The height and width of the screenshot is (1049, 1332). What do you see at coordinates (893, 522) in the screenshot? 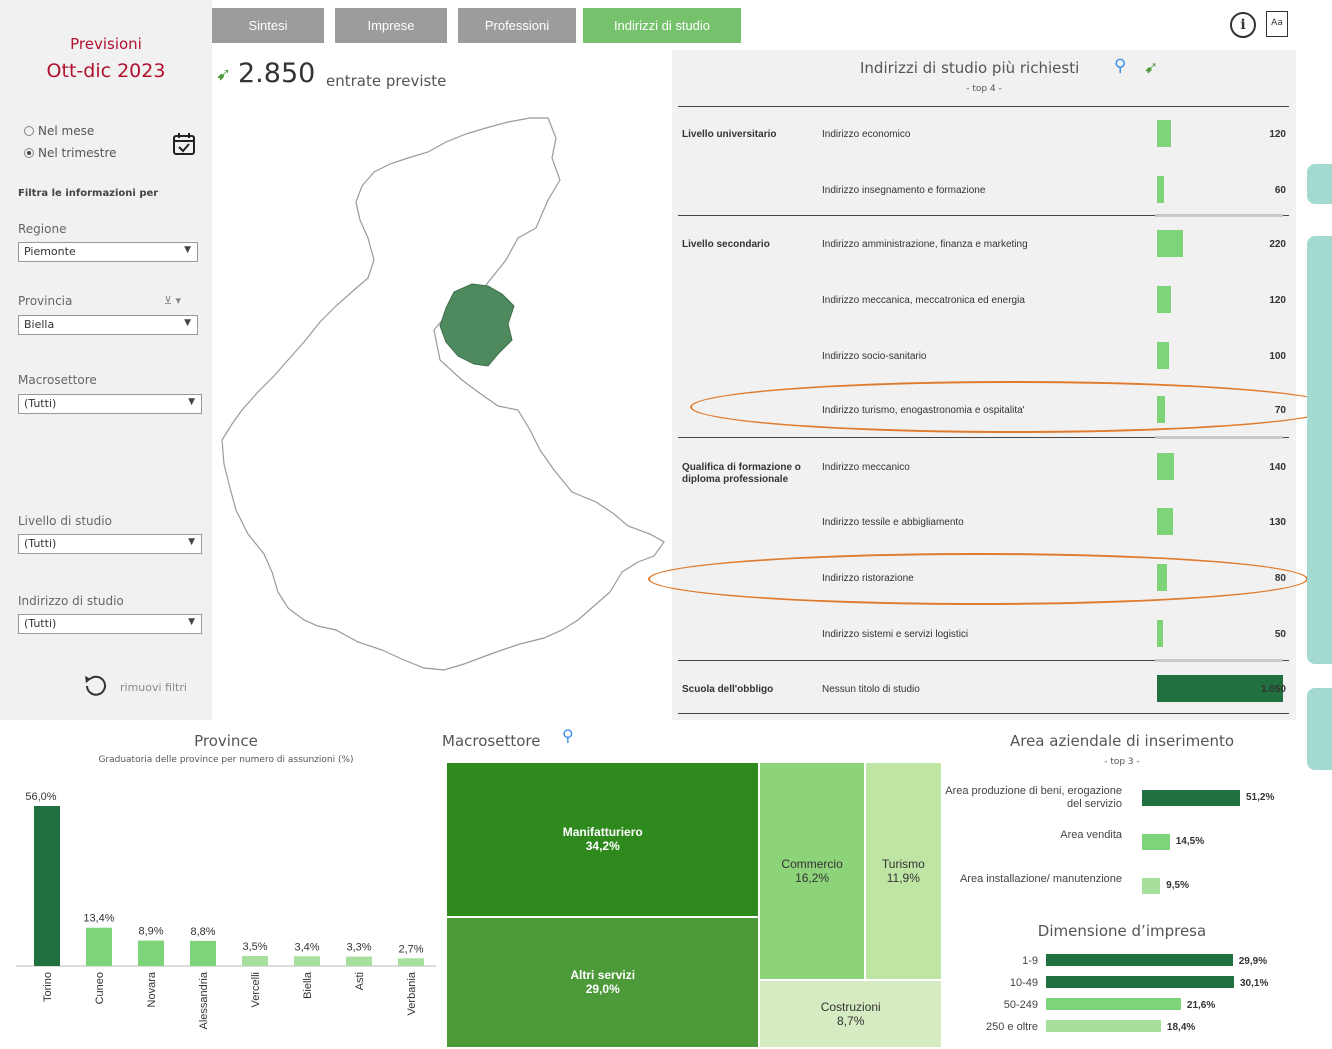
I see `indirizzo-label: Indirizzo tessile e abbigliamento` at bounding box center [893, 522].